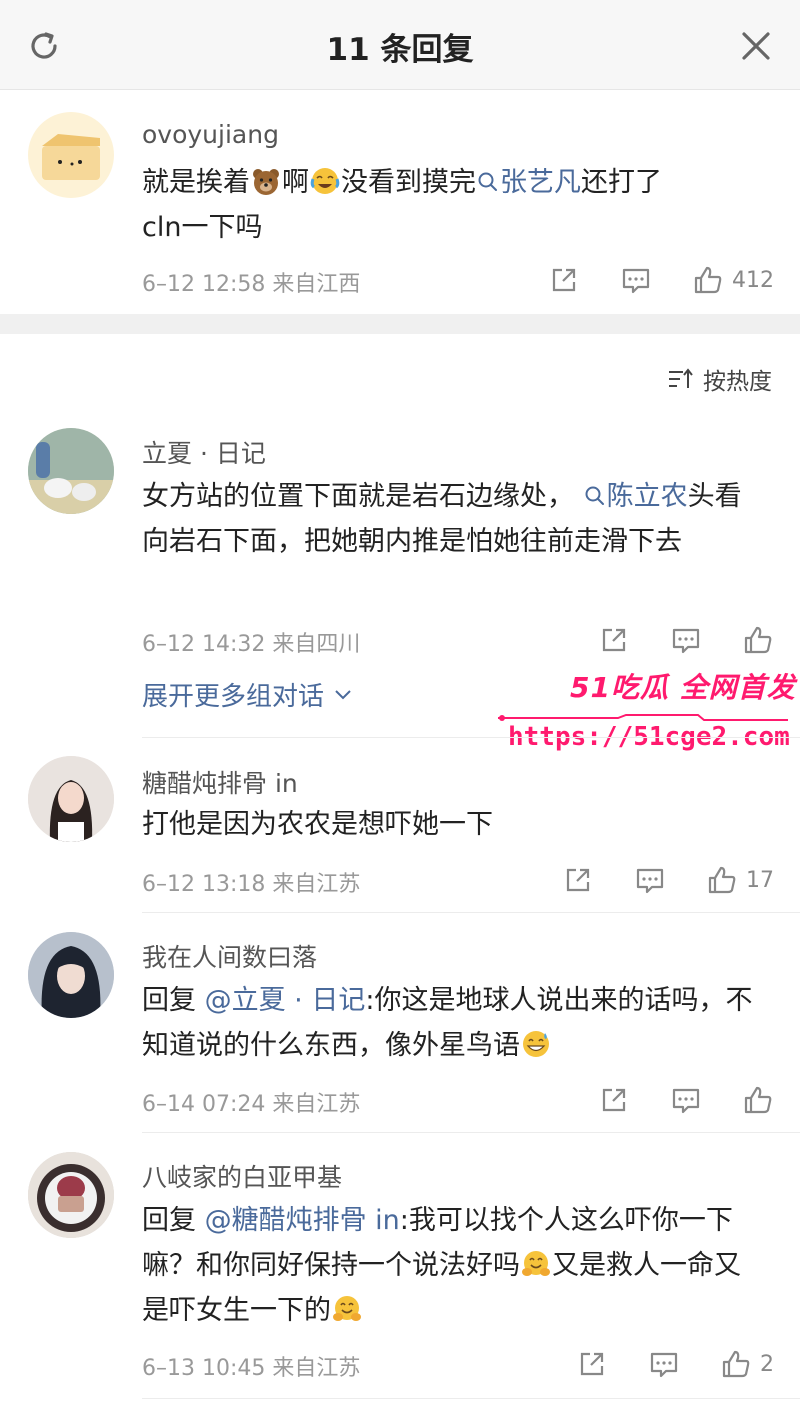 Image resolution: width=800 pixels, height=1420 pixels. I want to click on sweat-smile-emoji-icon, so click(536, 1044).